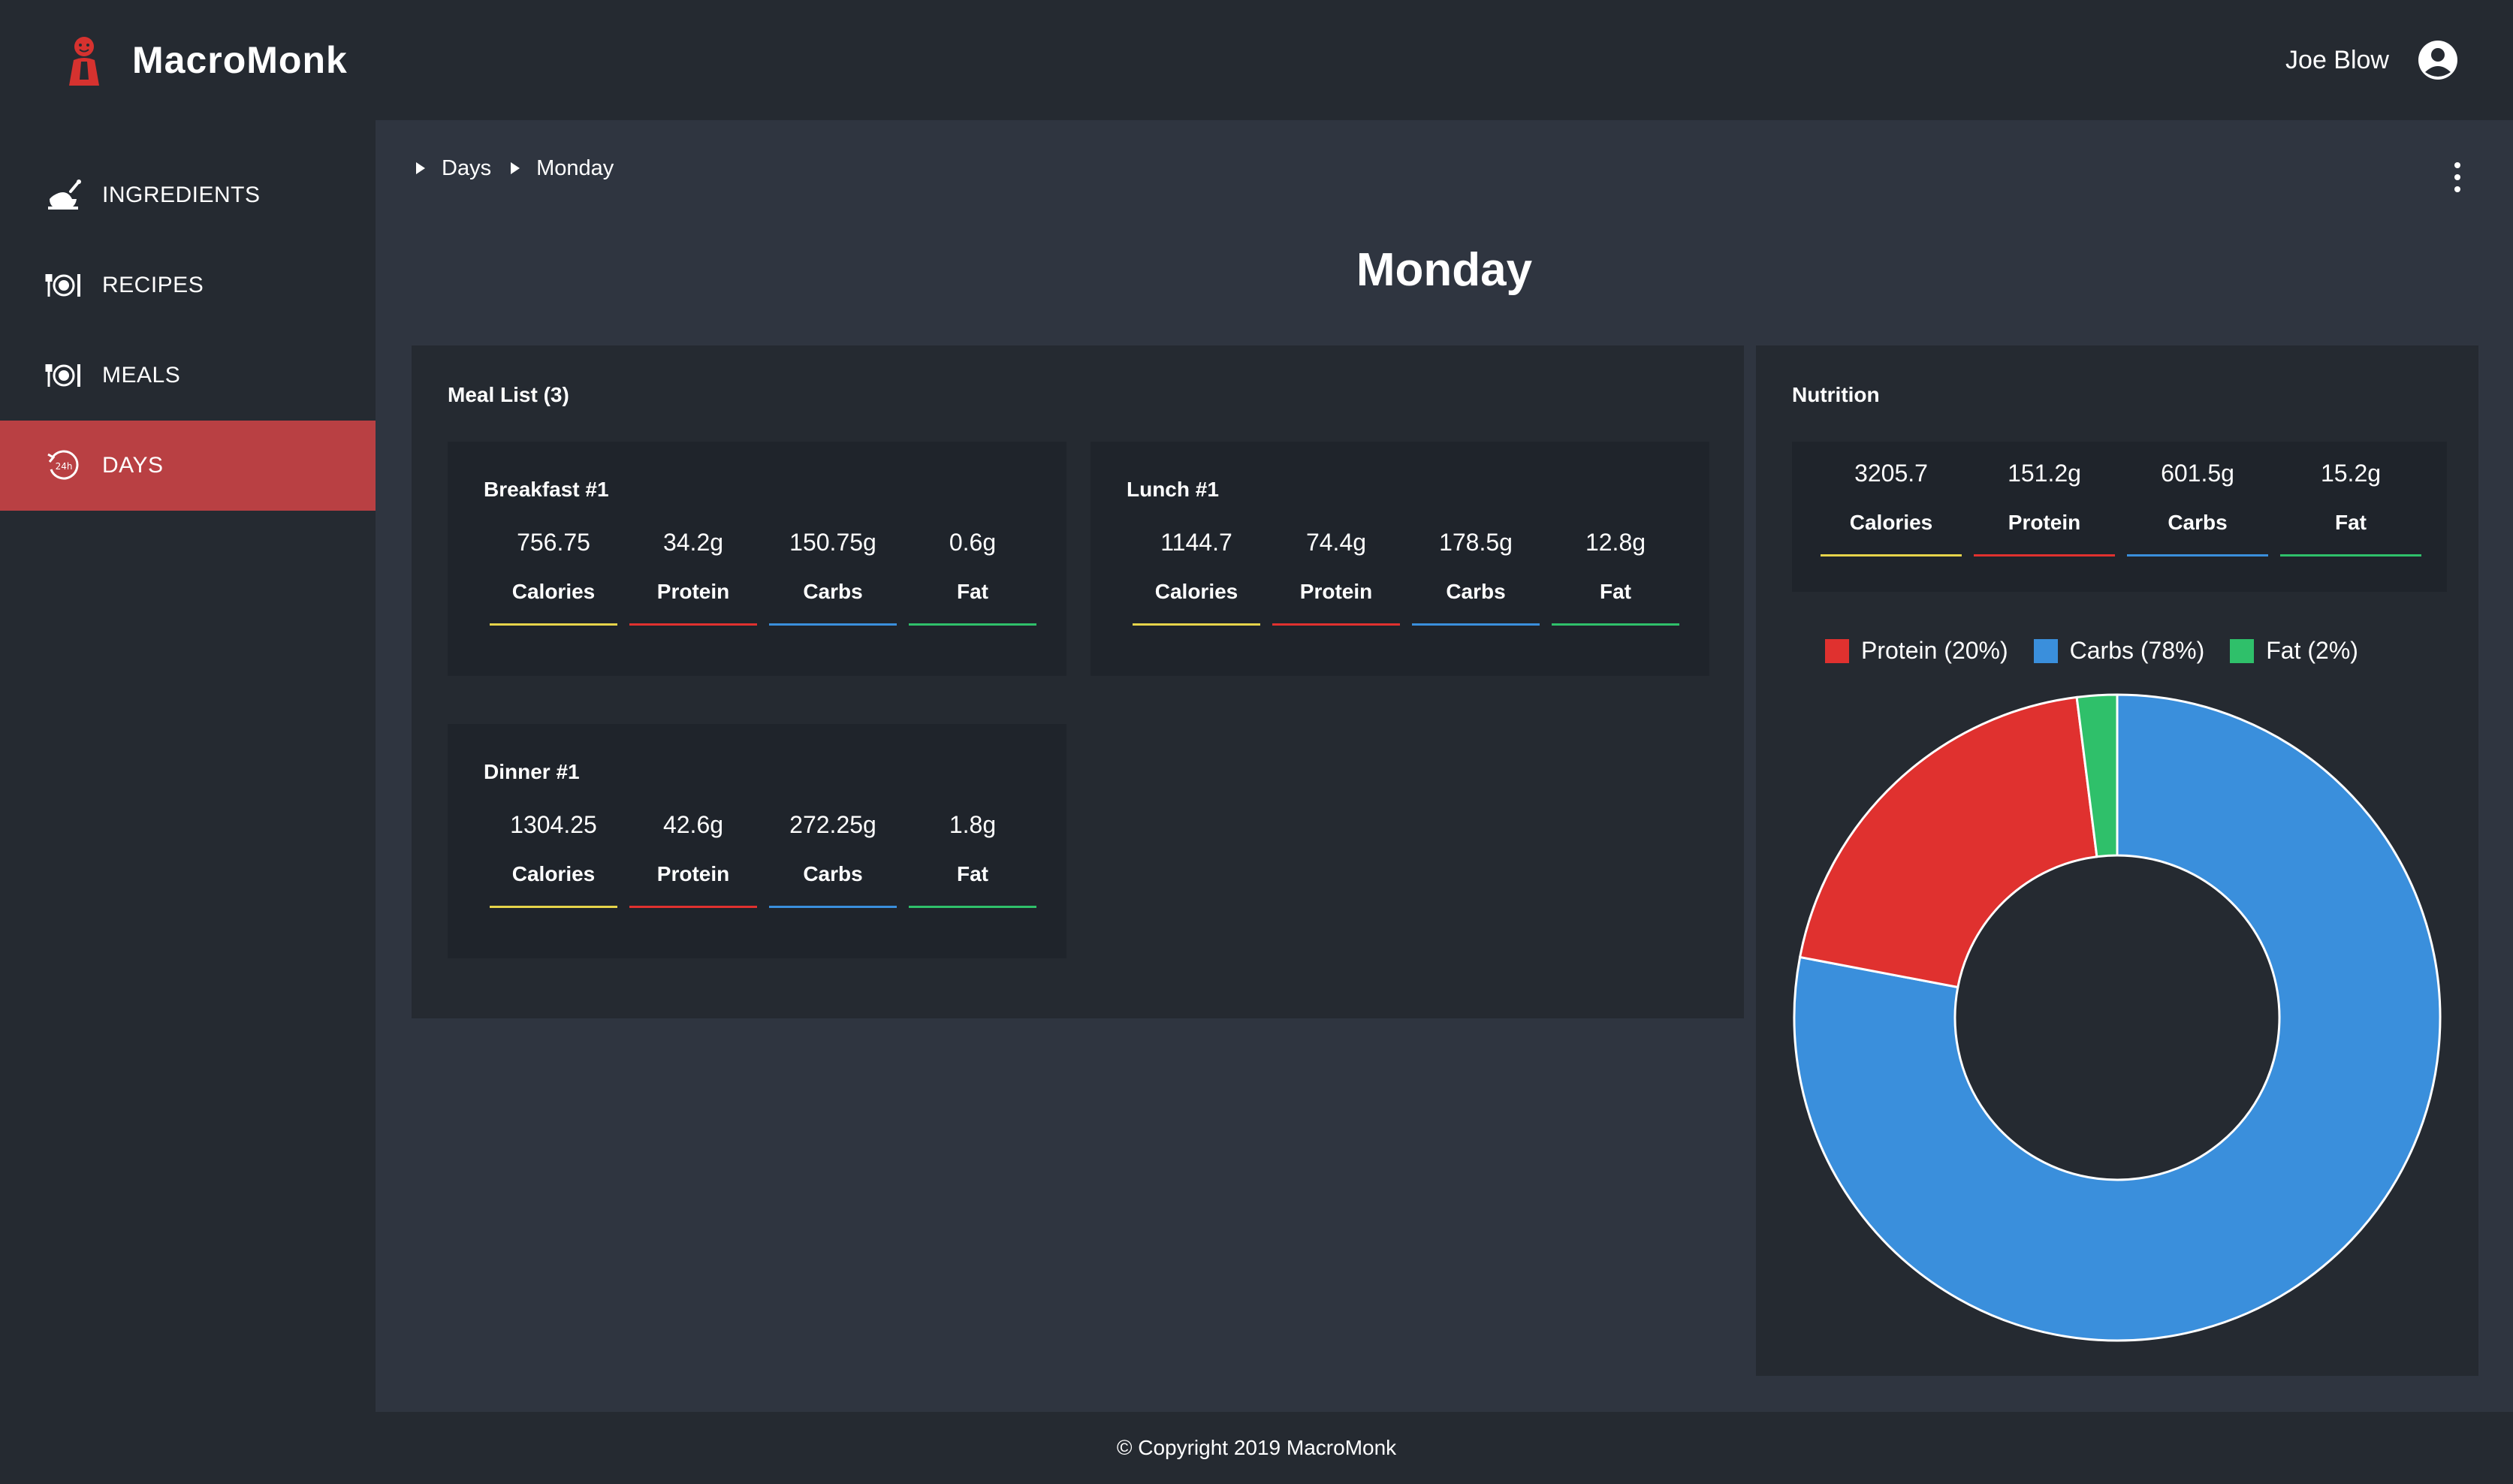  Describe the element at coordinates (467, 168) in the screenshot. I see `breadcrumb-days: Days` at that location.